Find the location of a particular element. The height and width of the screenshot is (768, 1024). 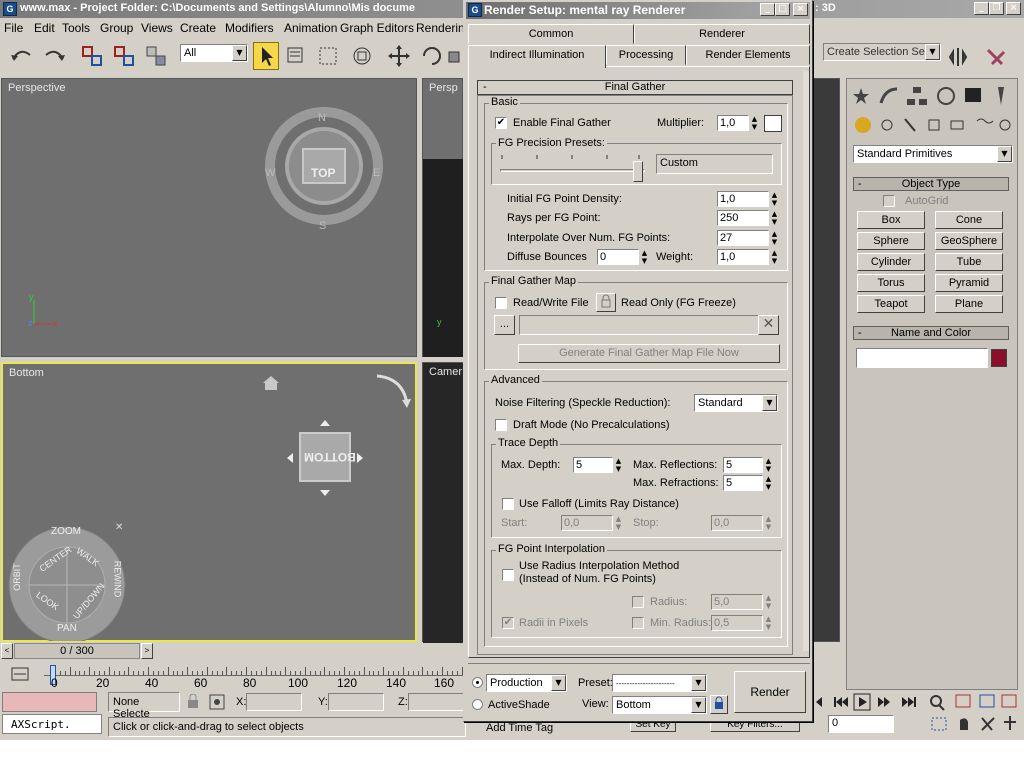

interp-value: 27 is located at coordinates (743, 238).